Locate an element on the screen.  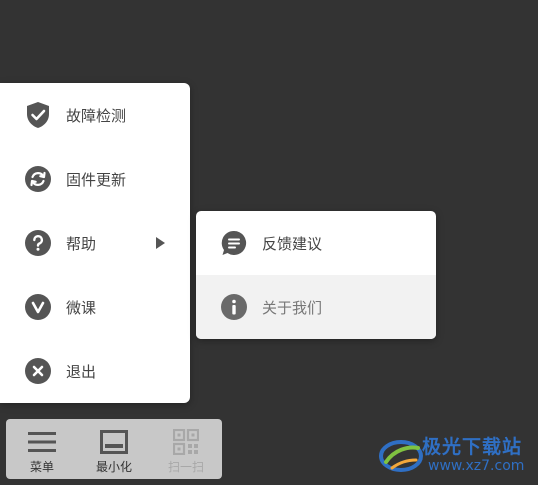
submenu-item-about-us: 关于我们 is located at coordinates (316, 307).